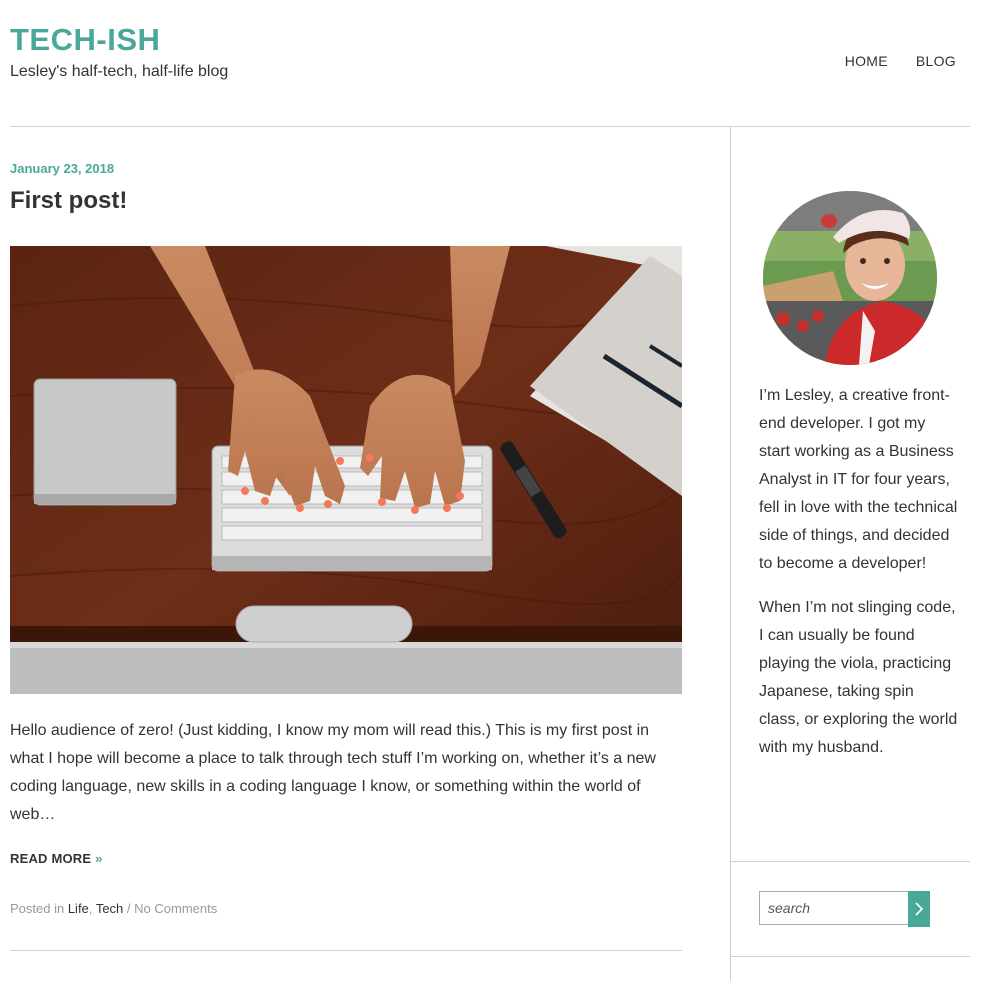 The height and width of the screenshot is (981, 981). I want to click on meta-slash: /, so click(128, 908).